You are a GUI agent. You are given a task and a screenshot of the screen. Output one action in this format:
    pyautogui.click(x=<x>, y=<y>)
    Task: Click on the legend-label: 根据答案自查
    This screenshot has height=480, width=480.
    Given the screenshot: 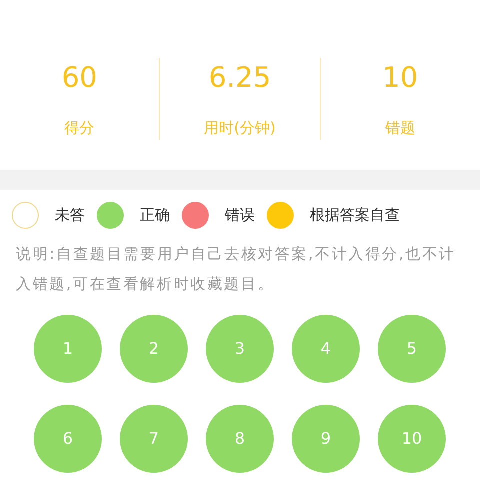 What is the action you would take?
    pyautogui.click(x=355, y=215)
    